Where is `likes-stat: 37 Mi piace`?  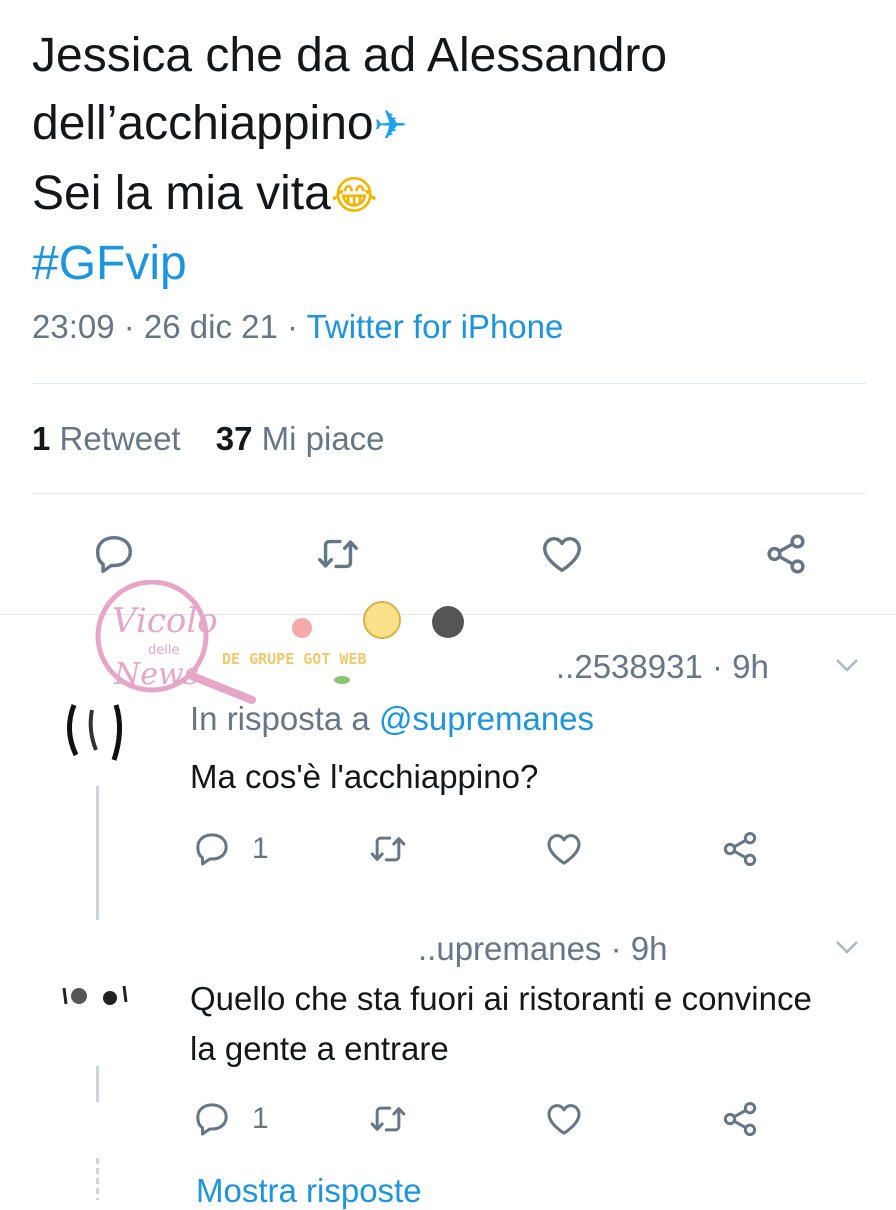 likes-stat: 37 Mi piace is located at coordinates (300, 438).